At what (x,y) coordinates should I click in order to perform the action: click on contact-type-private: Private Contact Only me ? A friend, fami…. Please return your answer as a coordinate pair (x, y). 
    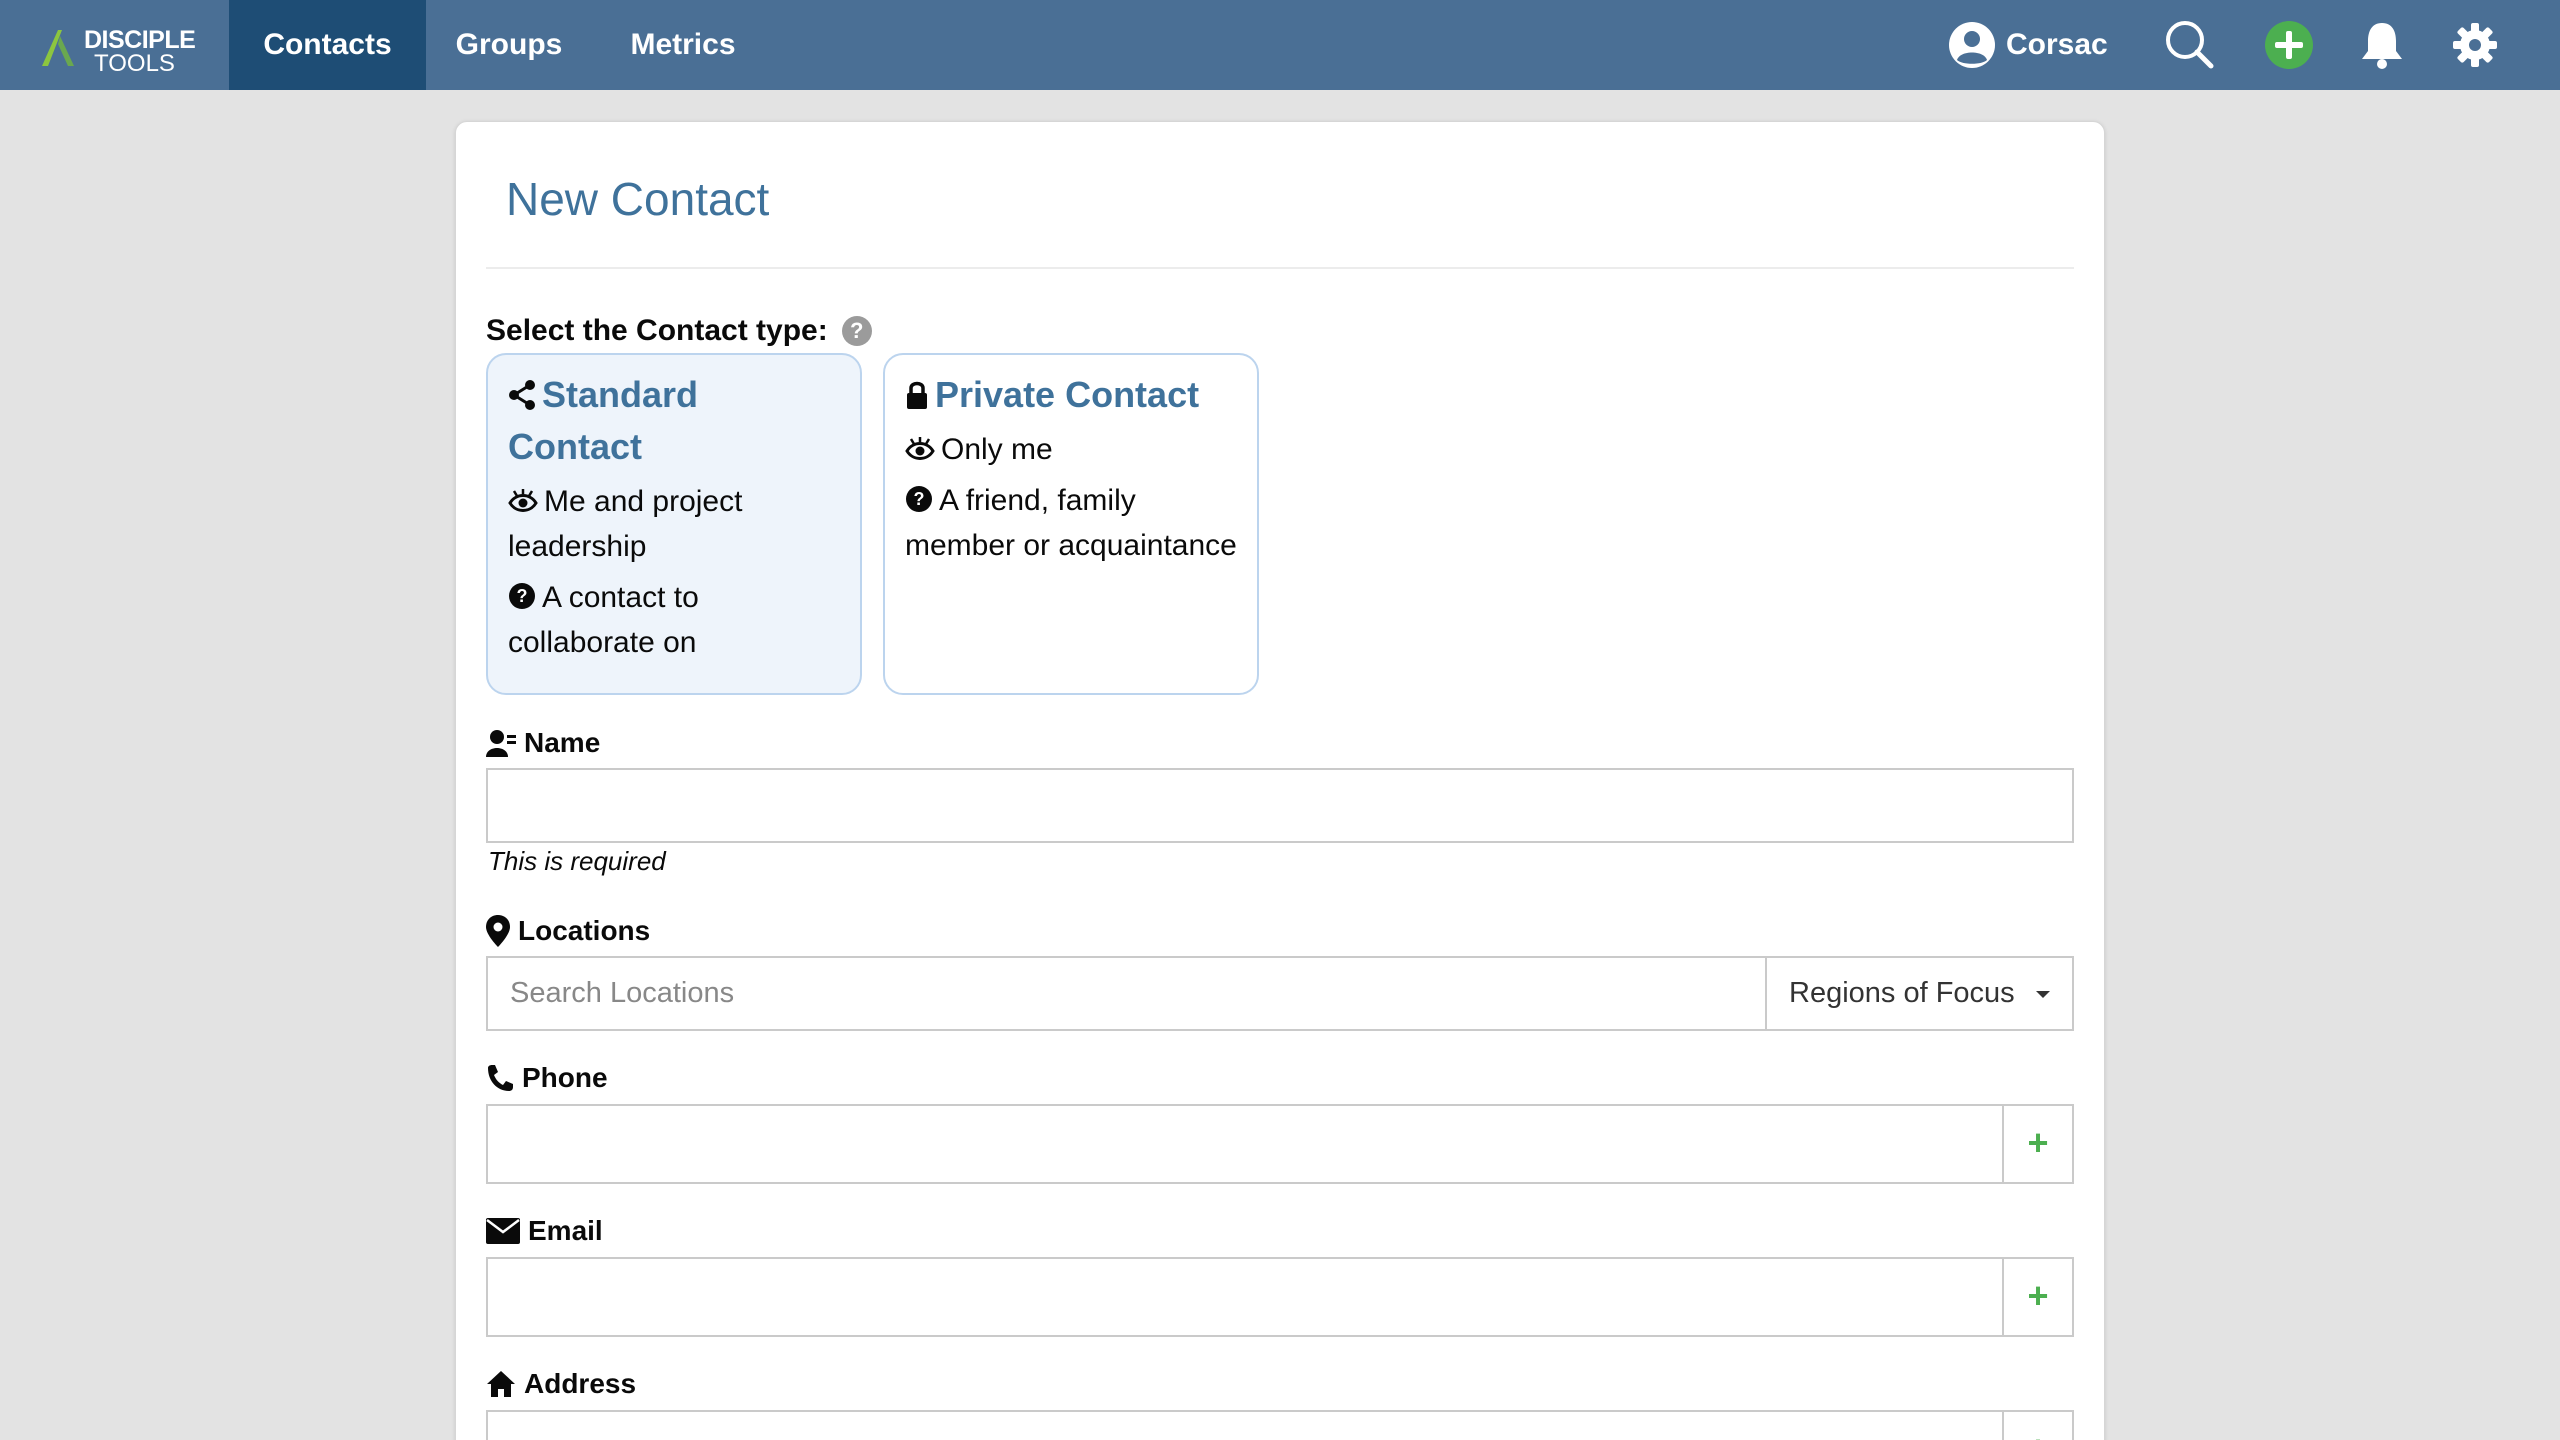
    Looking at the image, I should click on (1071, 524).